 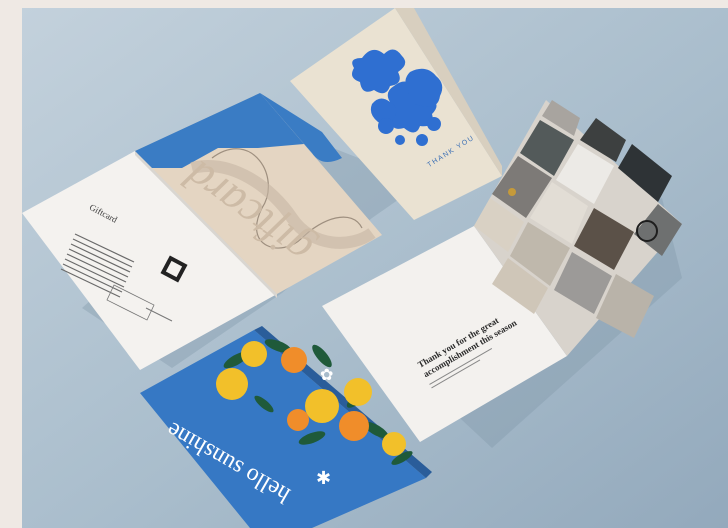 I want to click on blossom-icon: ✱, so click(x=323, y=478).